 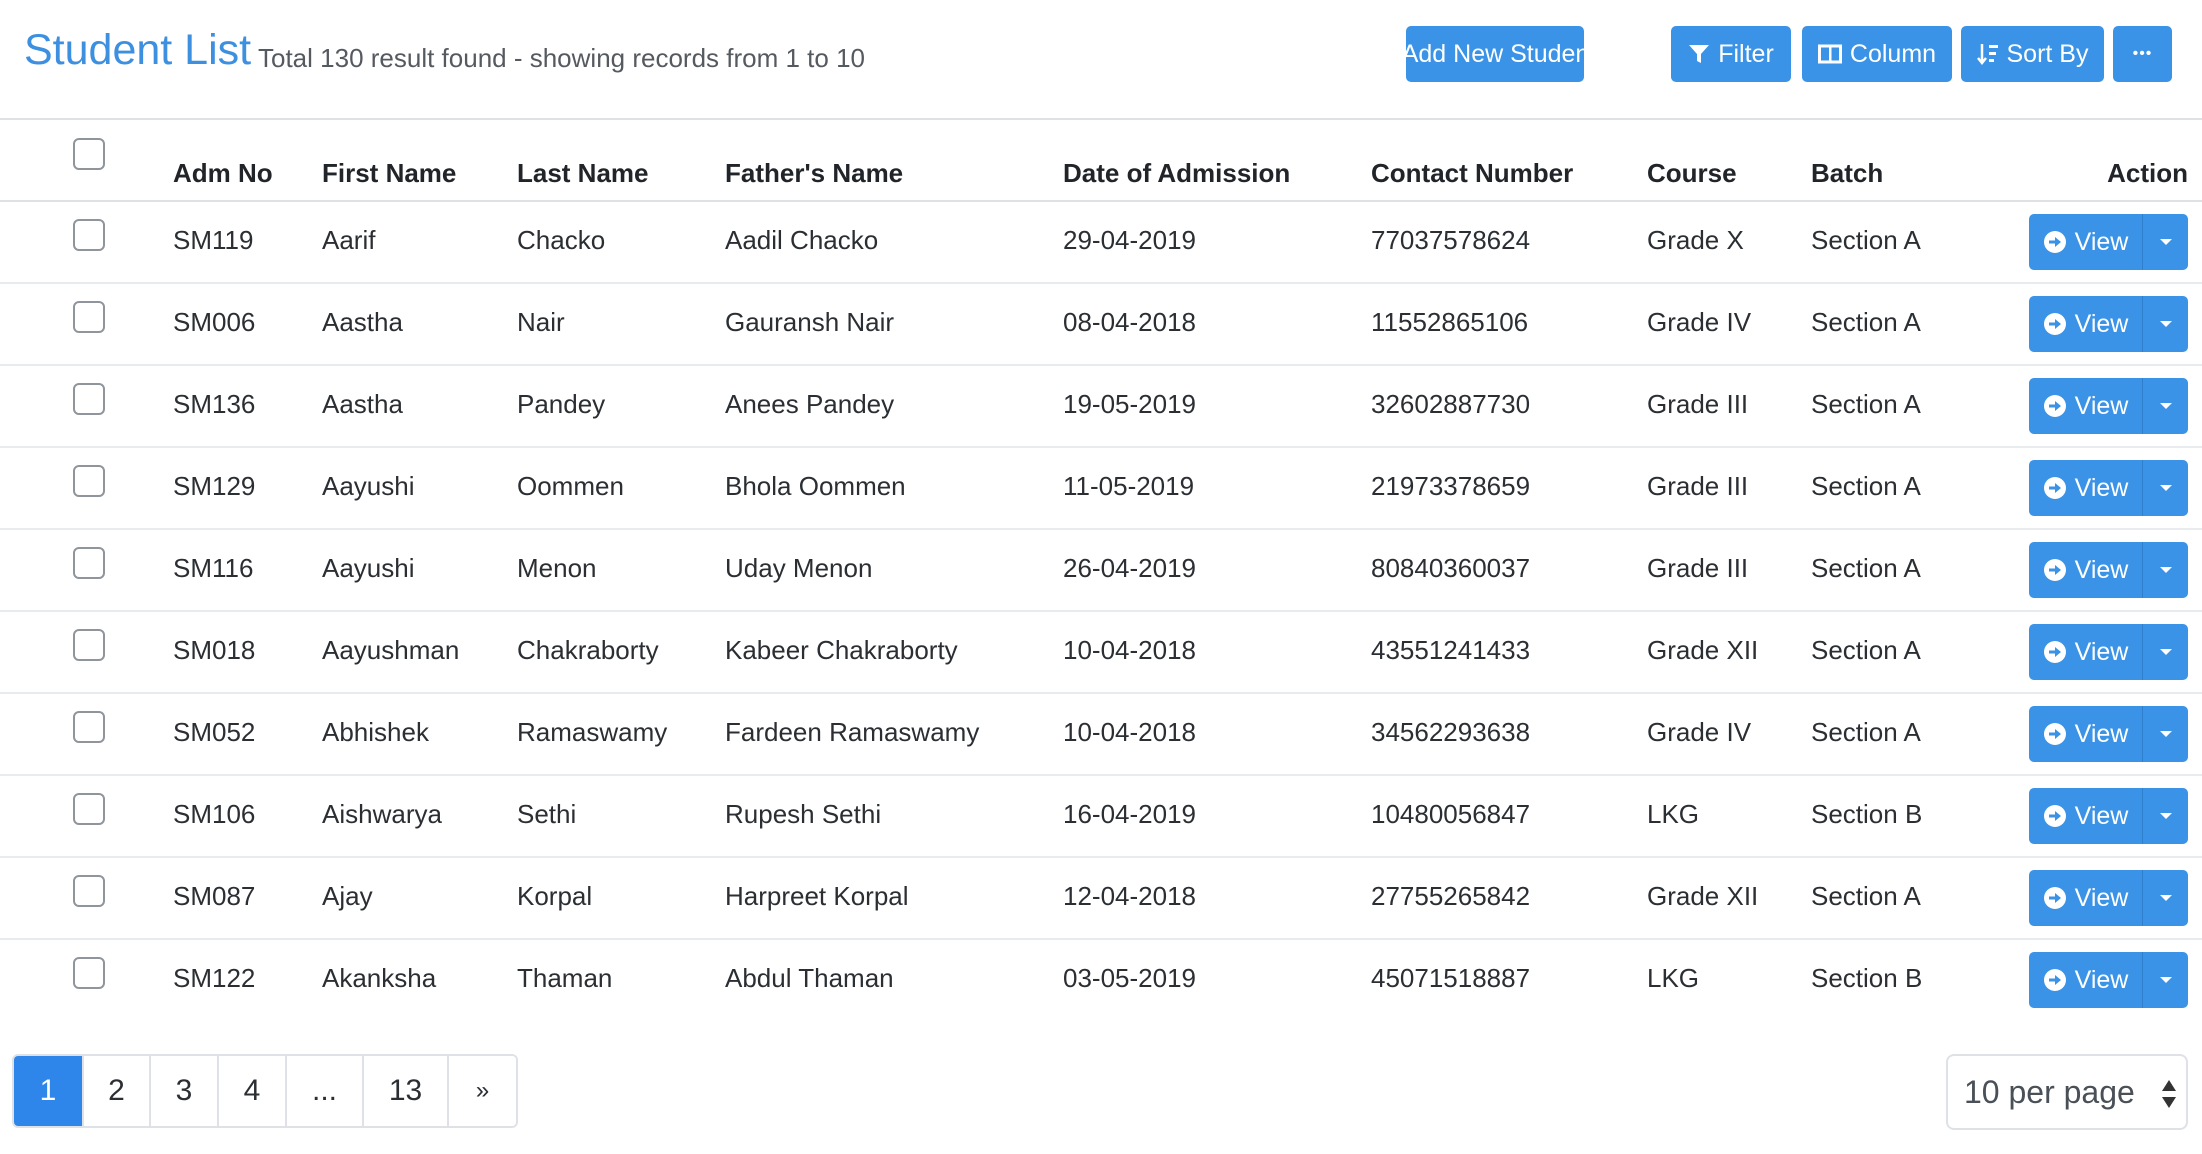 What do you see at coordinates (592, 732) in the screenshot?
I see `cell-last-name: Ramaswamy` at bounding box center [592, 732].